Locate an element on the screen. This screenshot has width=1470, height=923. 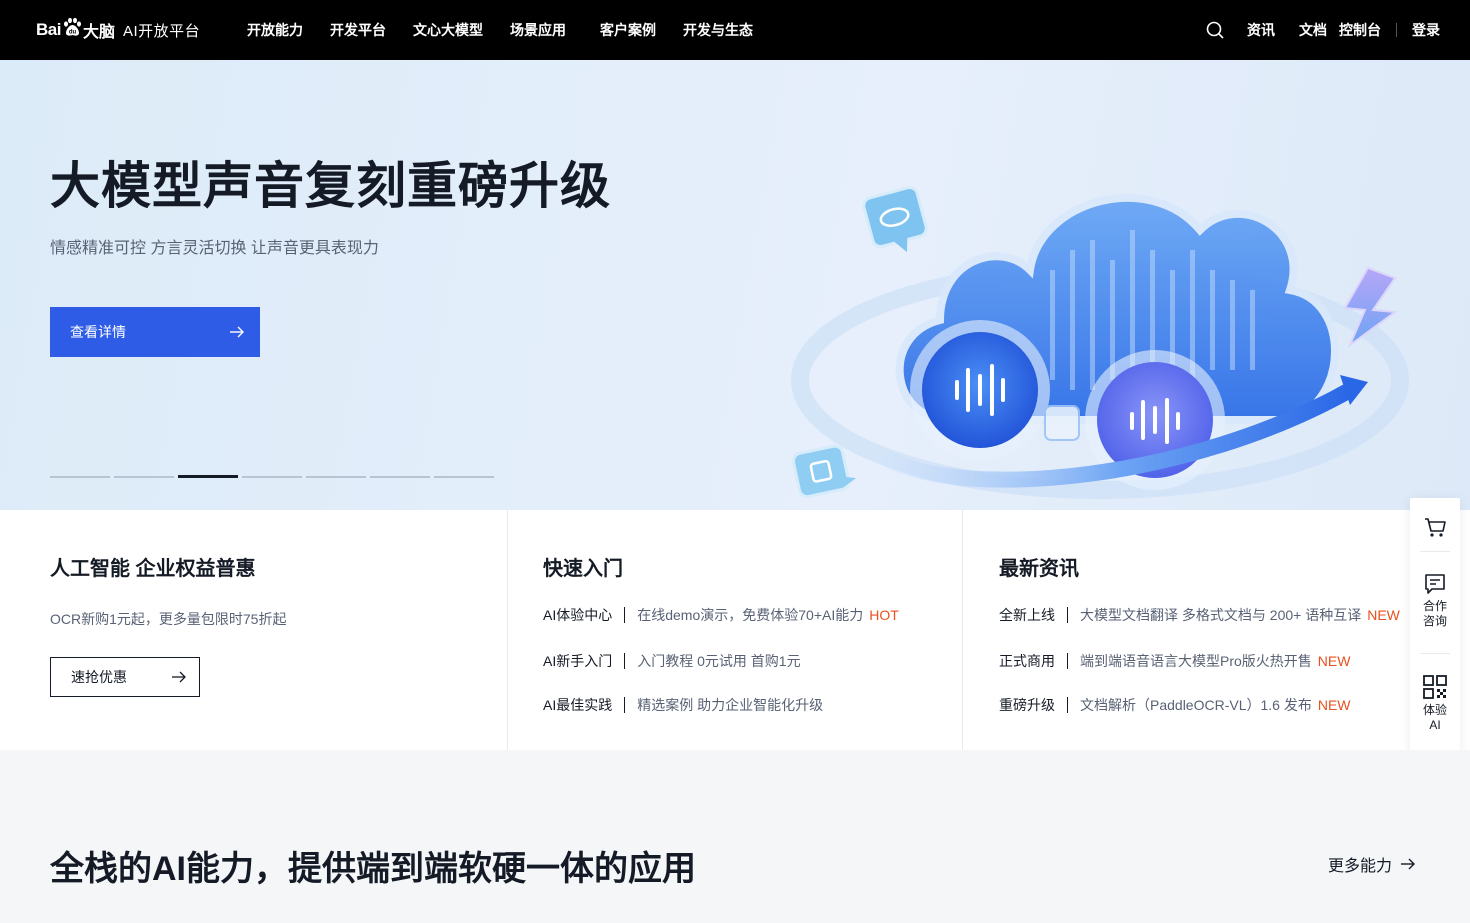
baidu-ai-logo: Bai du 大脑 AI开放平台 is located at coordinates (118, 30).